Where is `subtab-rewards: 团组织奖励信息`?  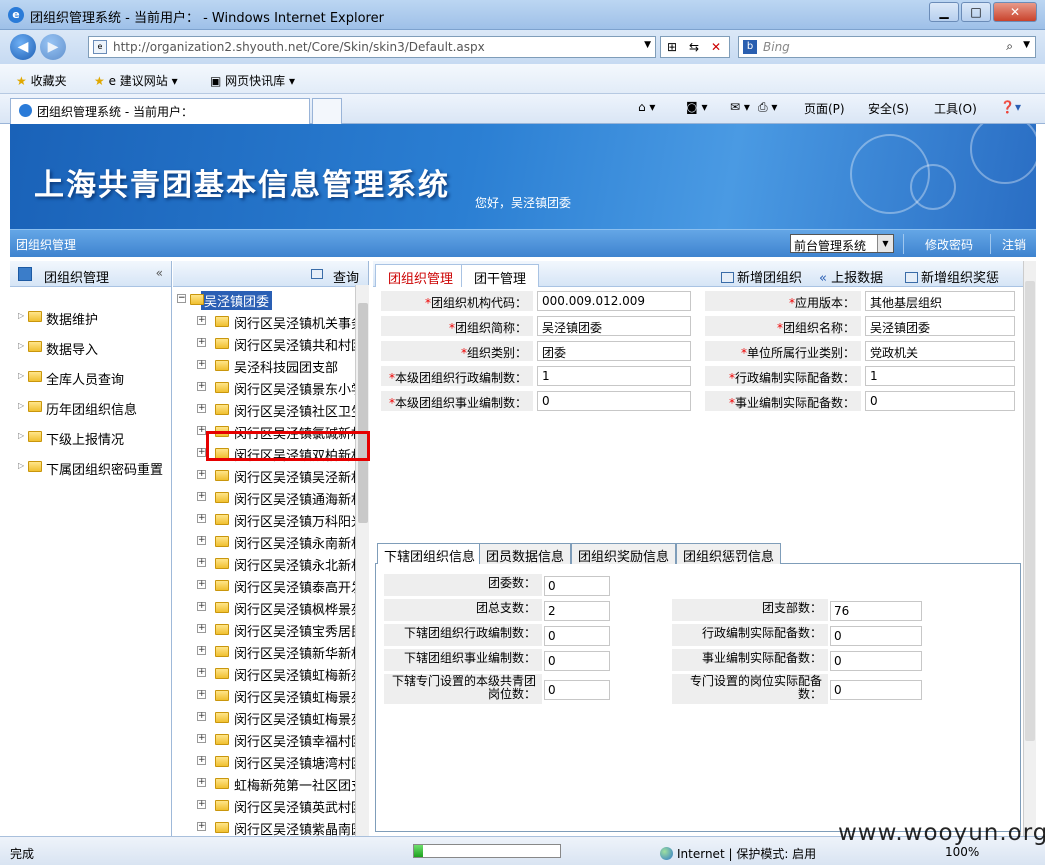 subtab-rewards: 团组织奖励信息 is located at coordinates (624, 554).